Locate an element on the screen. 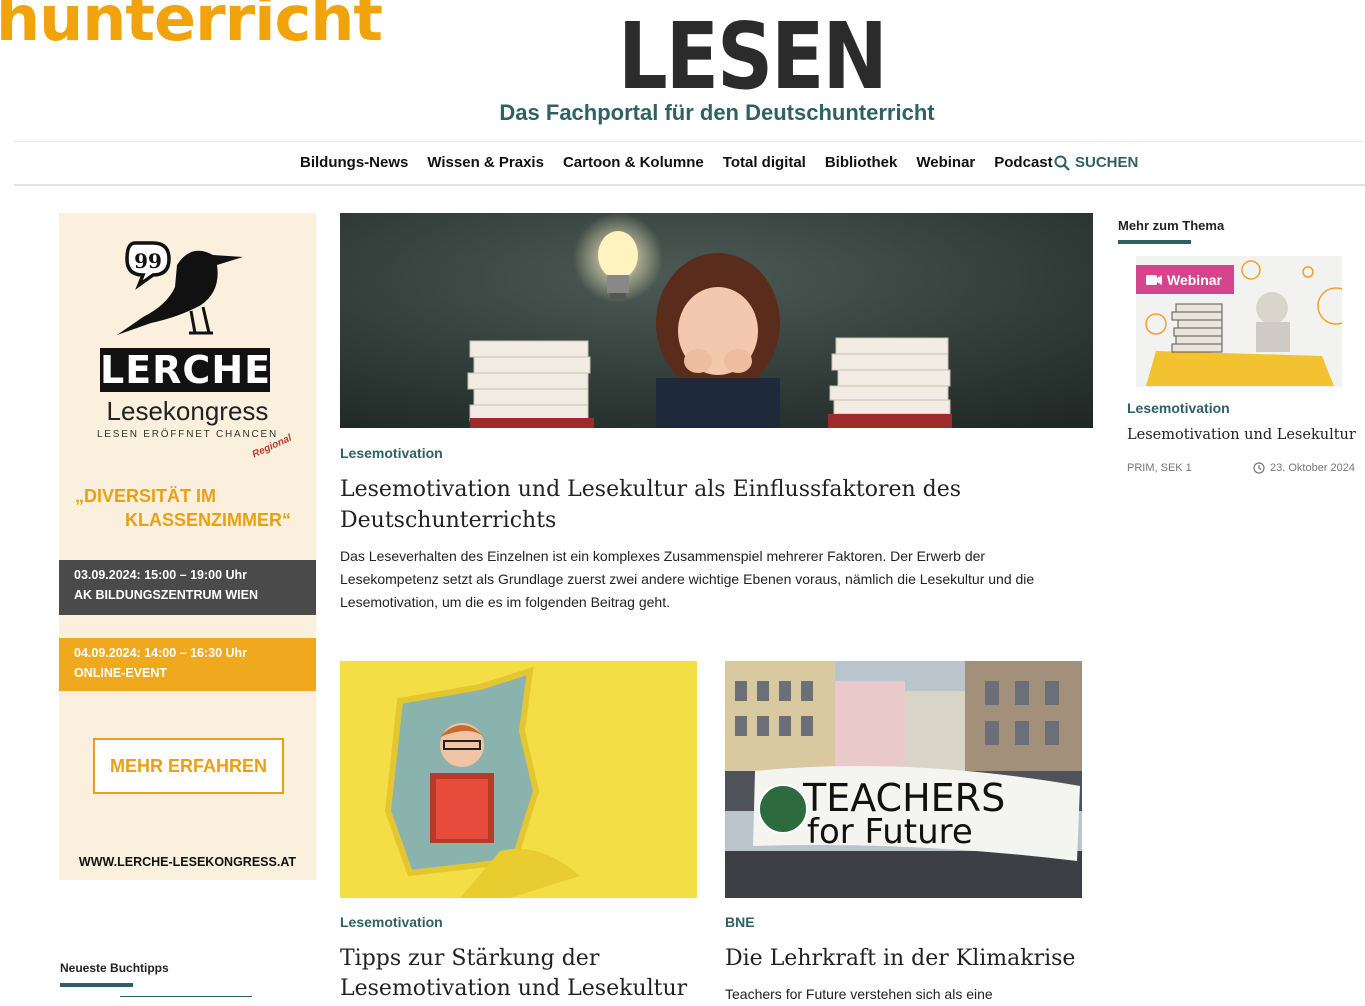 This screenshot has height=1006, width=1365. featured-title-line2: Deutschunterrichts is located at coordinates (448, 520).